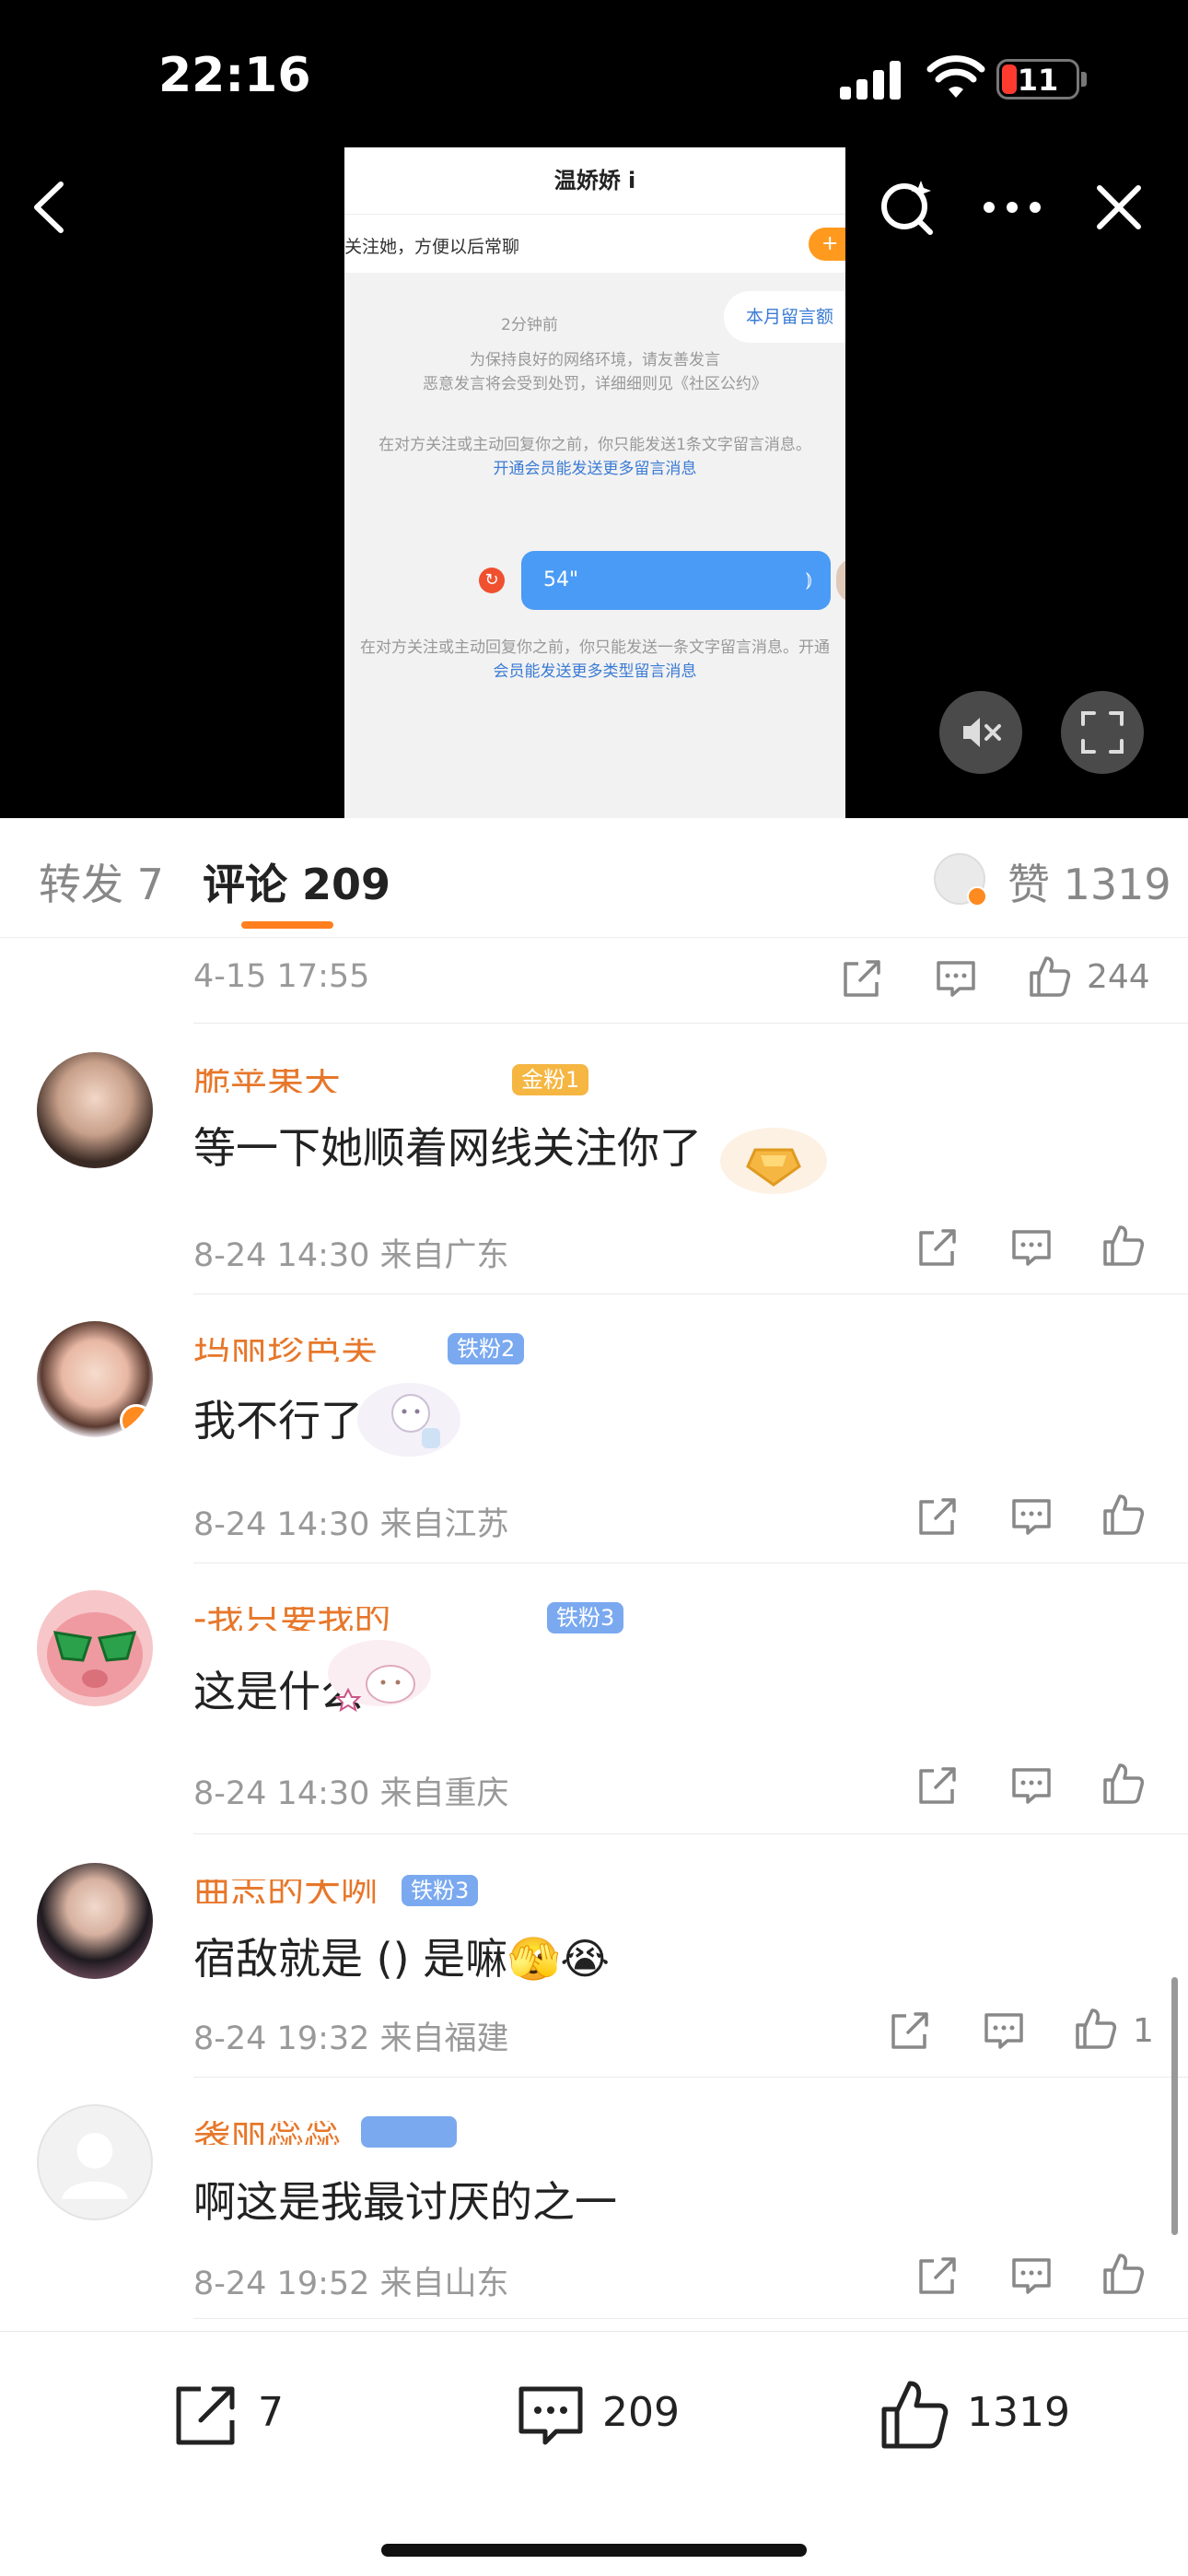 This screenshot has height=2576, width=1188. What do you see at coordinates (1037, 79) in the screenshot?
I see `battery-icon: 11` at bounding box center [1037, 79].